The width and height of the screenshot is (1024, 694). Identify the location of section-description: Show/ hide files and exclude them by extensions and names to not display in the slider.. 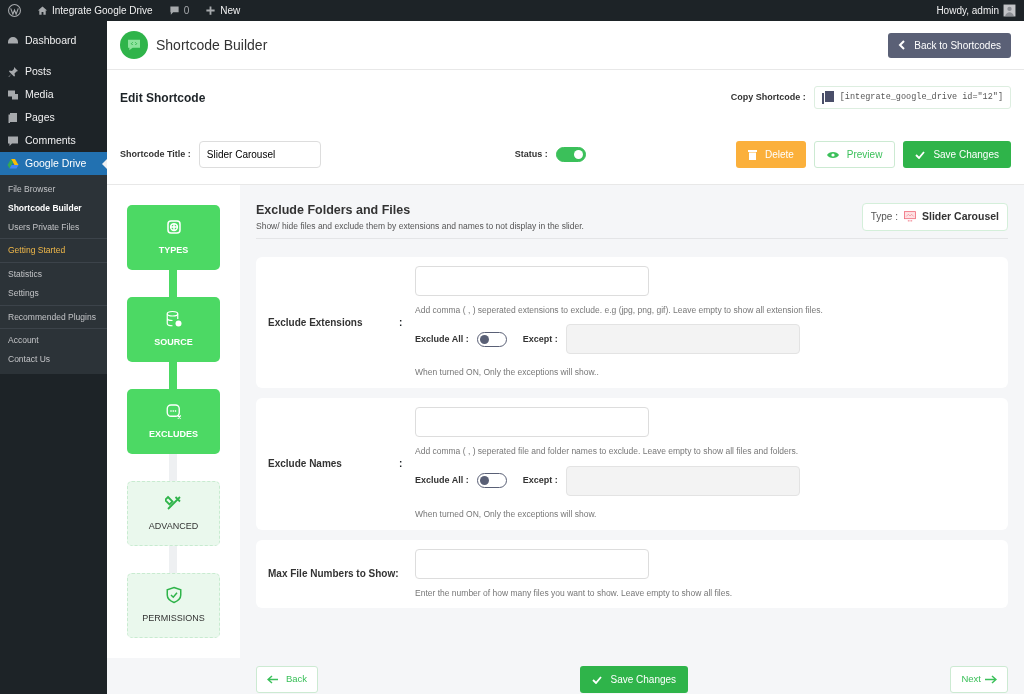
(420, 226).